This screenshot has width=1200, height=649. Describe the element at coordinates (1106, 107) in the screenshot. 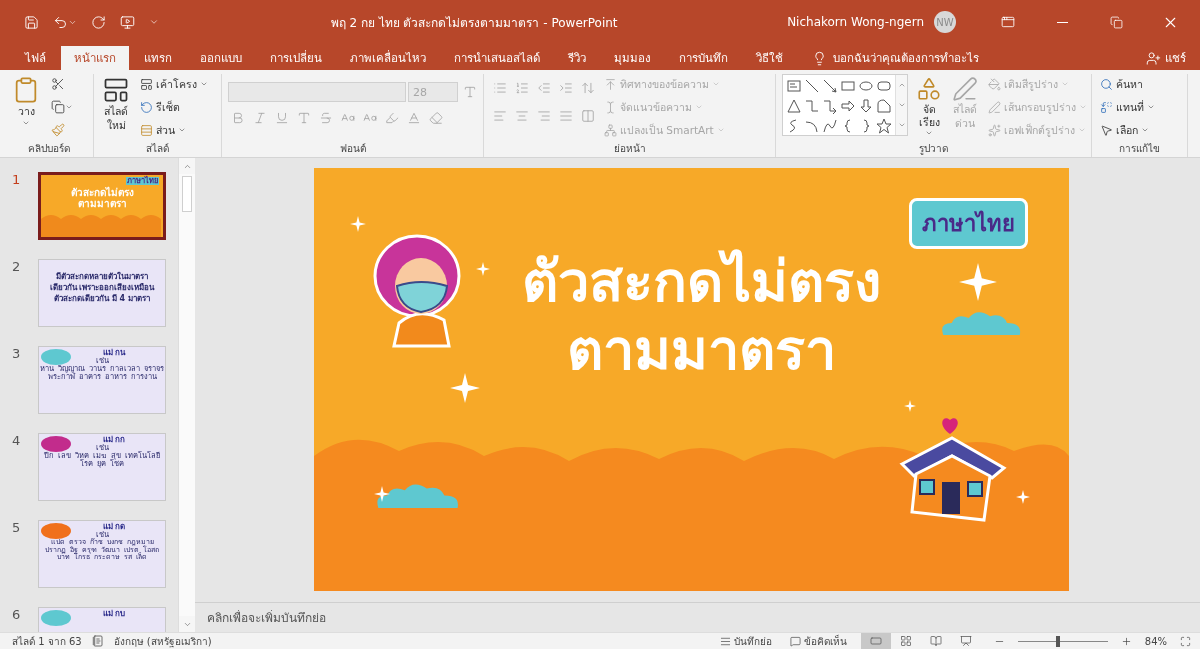

I see `replace-icon` at that location.